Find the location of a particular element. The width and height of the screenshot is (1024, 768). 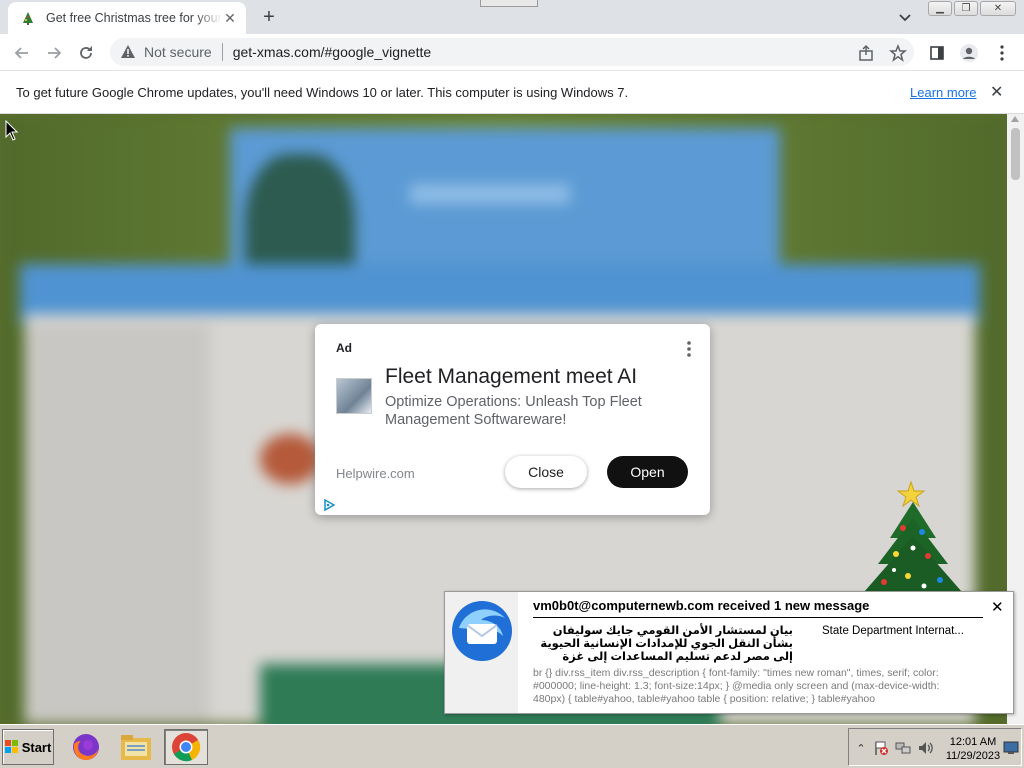

volume-icon is located at coordinates (925, 748).